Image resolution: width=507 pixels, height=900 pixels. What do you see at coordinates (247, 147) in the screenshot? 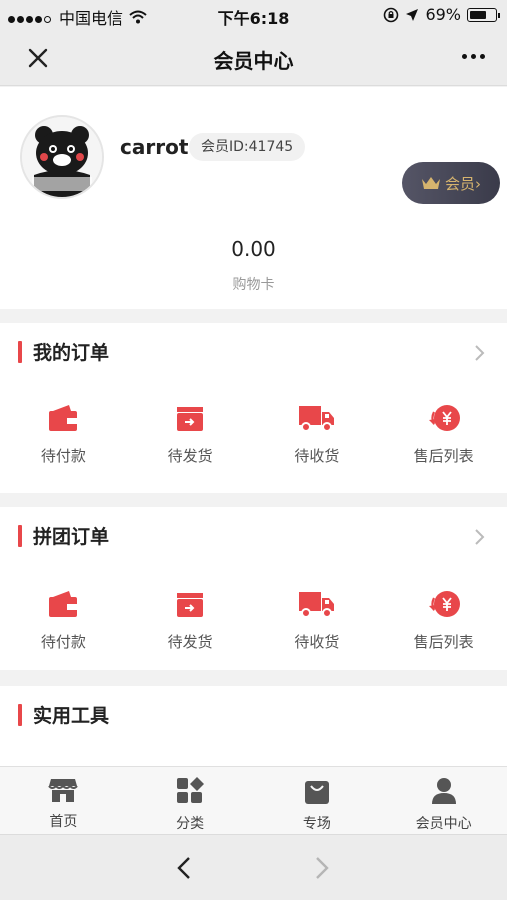
I see `member-id-badge: 会员ID:41745` at bounding box center [247, 147].